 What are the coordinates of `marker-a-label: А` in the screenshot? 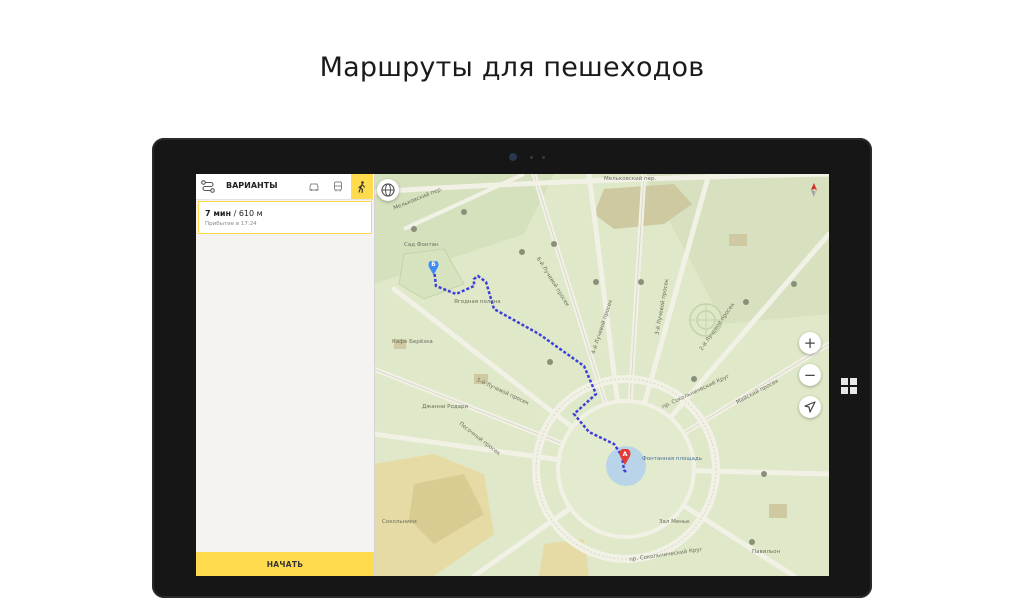 It's located at (625, 454).